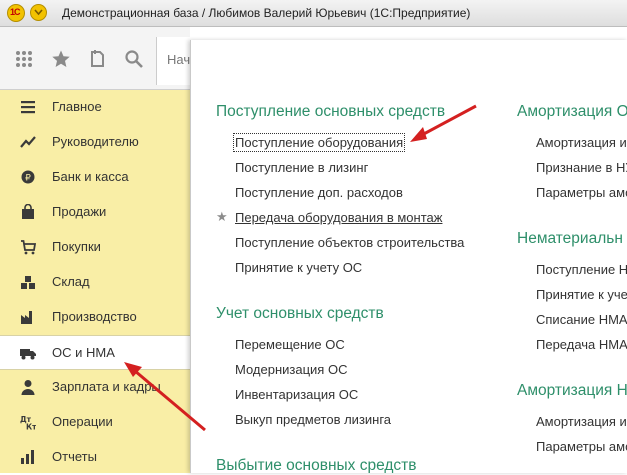  I want to click on bag-icon, so click(28, 211).